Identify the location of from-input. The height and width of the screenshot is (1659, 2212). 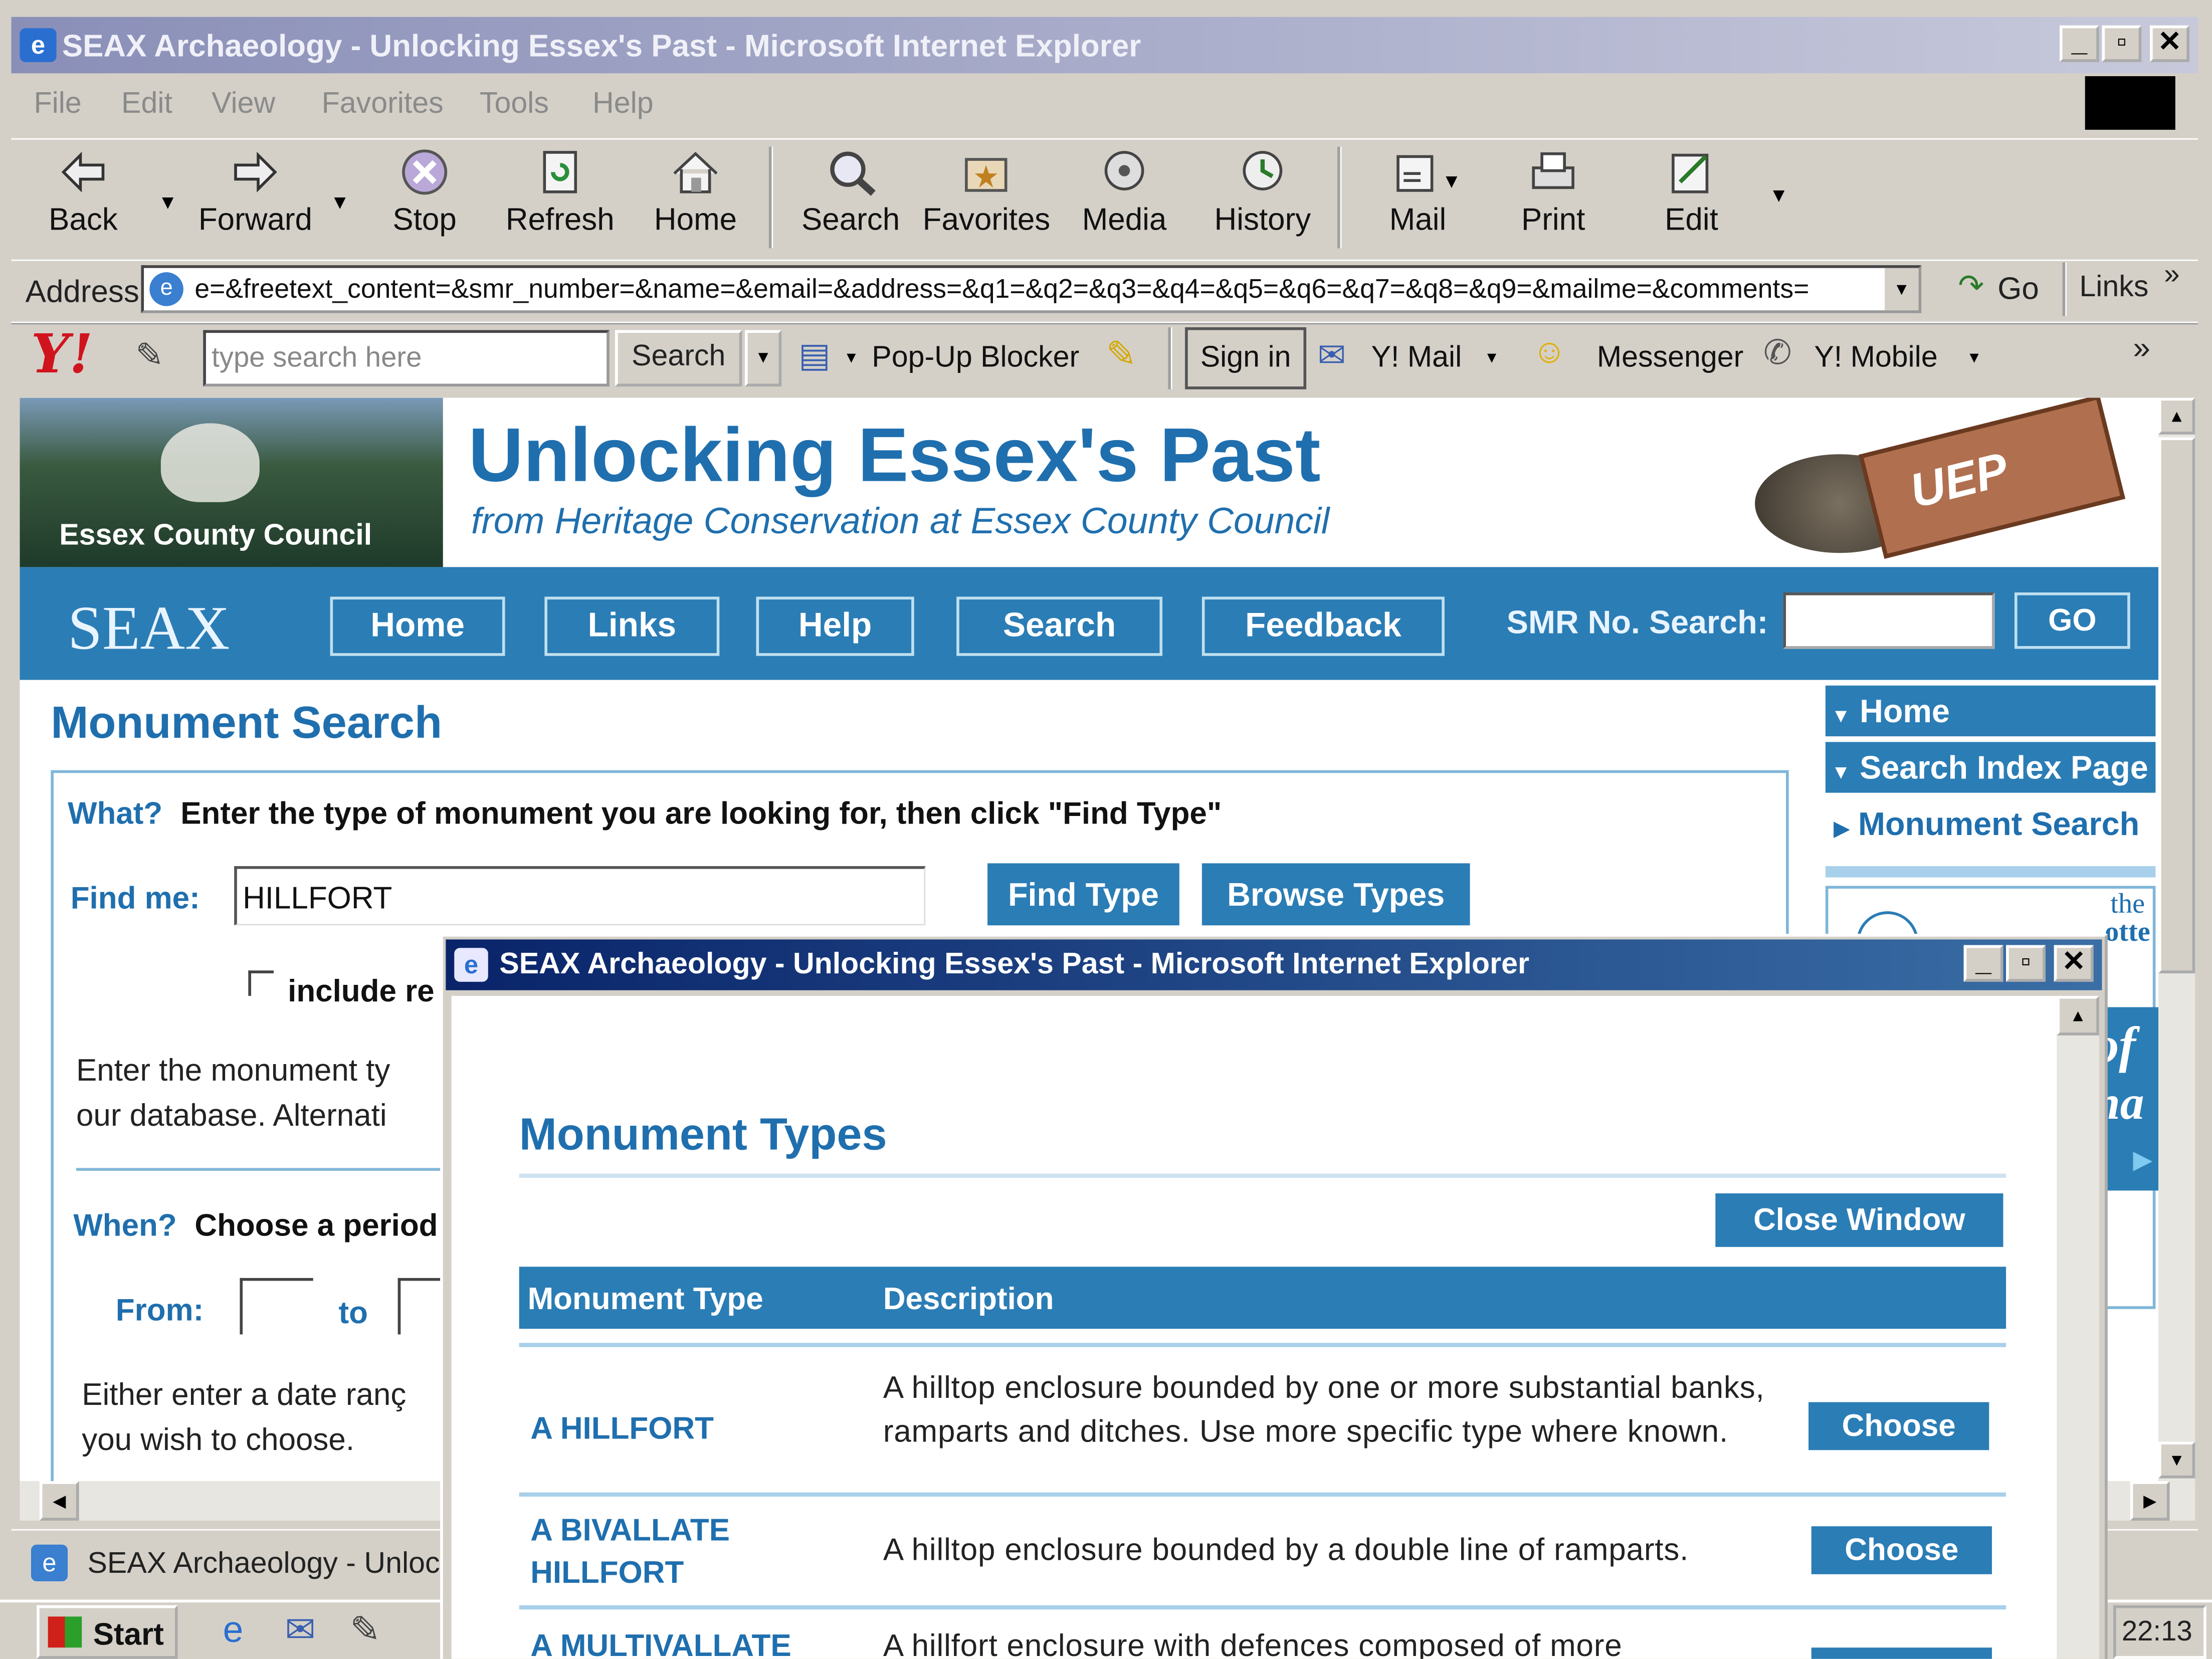
(276, 1306).